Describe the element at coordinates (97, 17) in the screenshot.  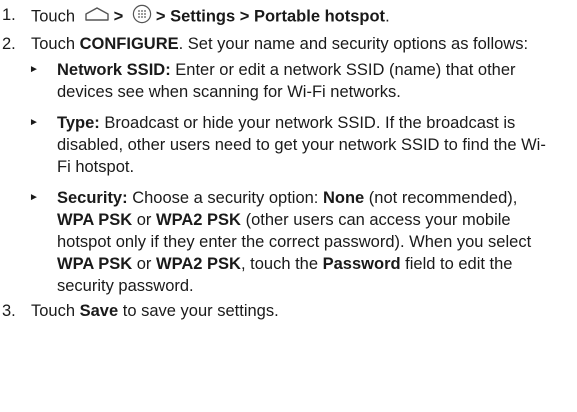
I see `home-icon` at that location.